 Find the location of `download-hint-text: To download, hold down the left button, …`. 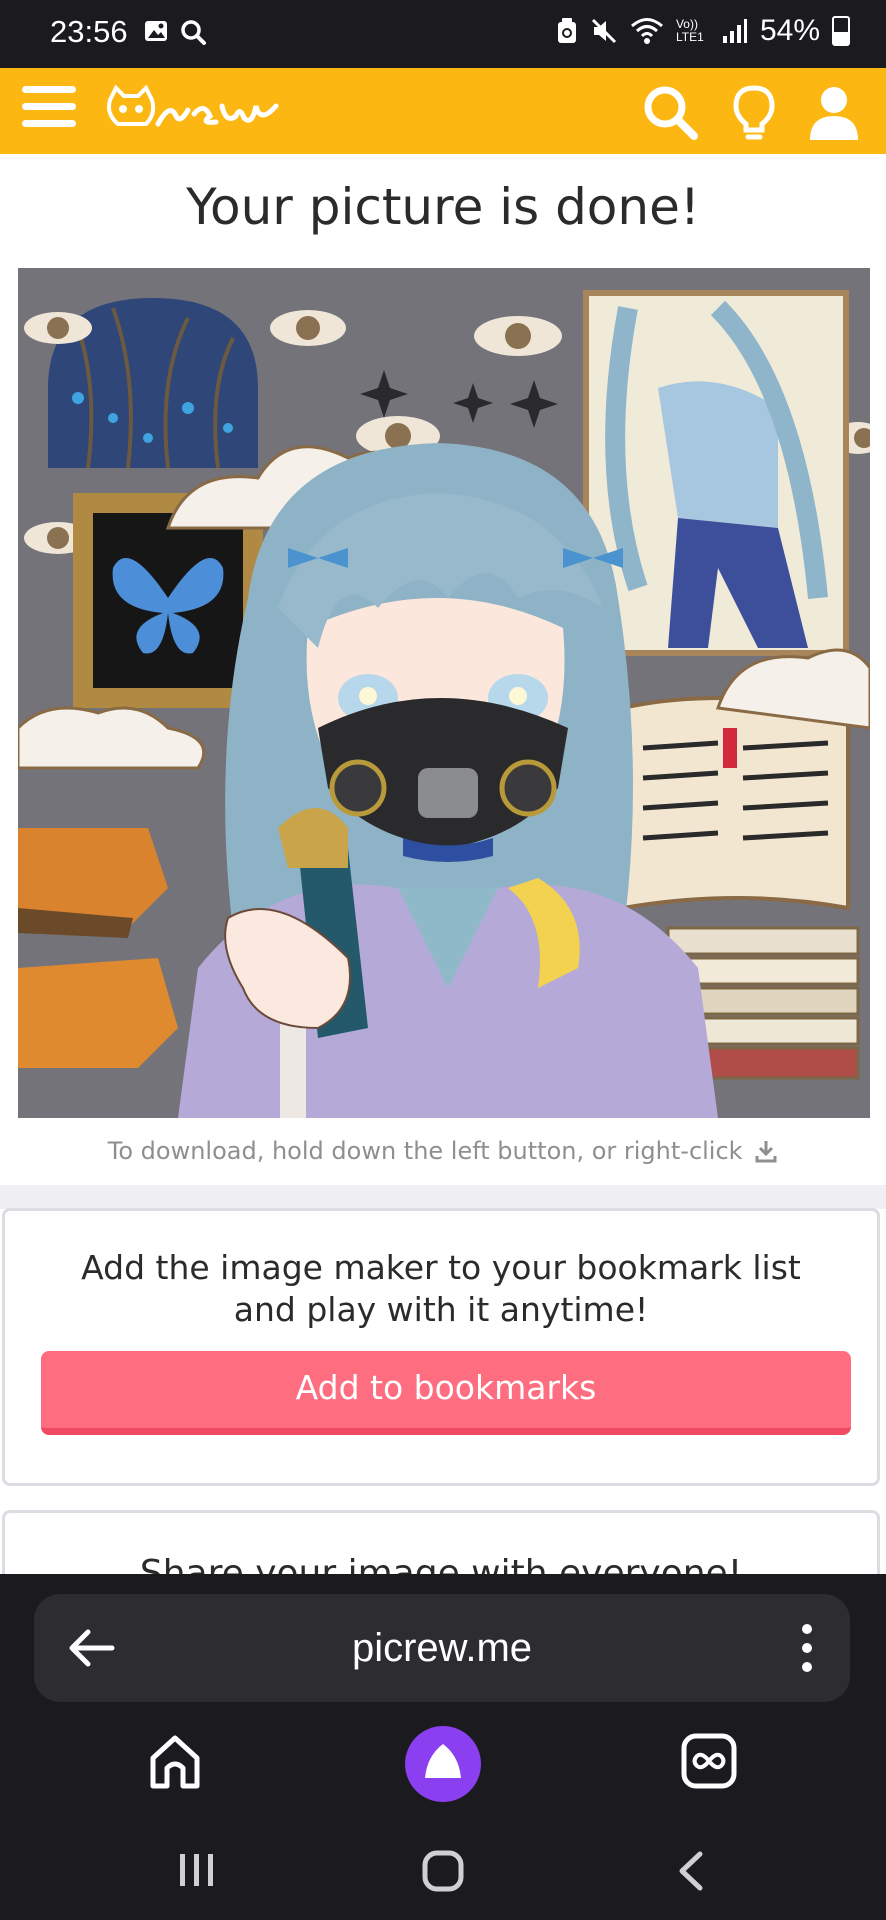

download-hint-text: To download, hold down the left button, … is located at coordinates (425, 1151).